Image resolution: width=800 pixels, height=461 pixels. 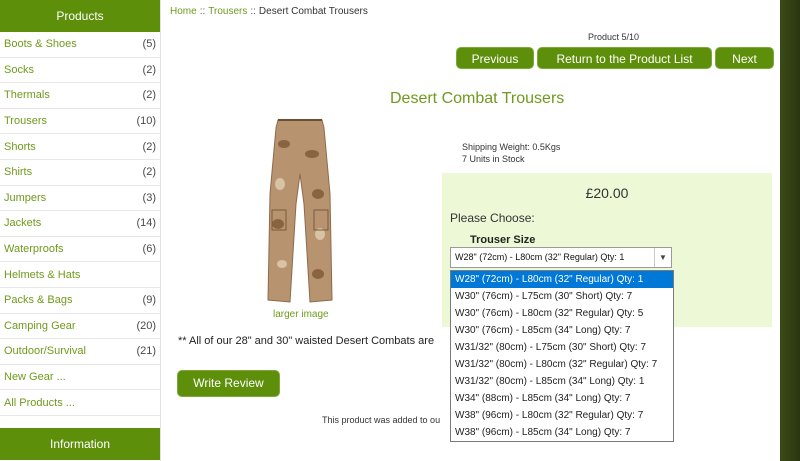 What do you see at coordinates (80, 173) in the screenshot?
I see `sidebar-item-shirts: Shirts (2)` at bounding box center [80, 173].